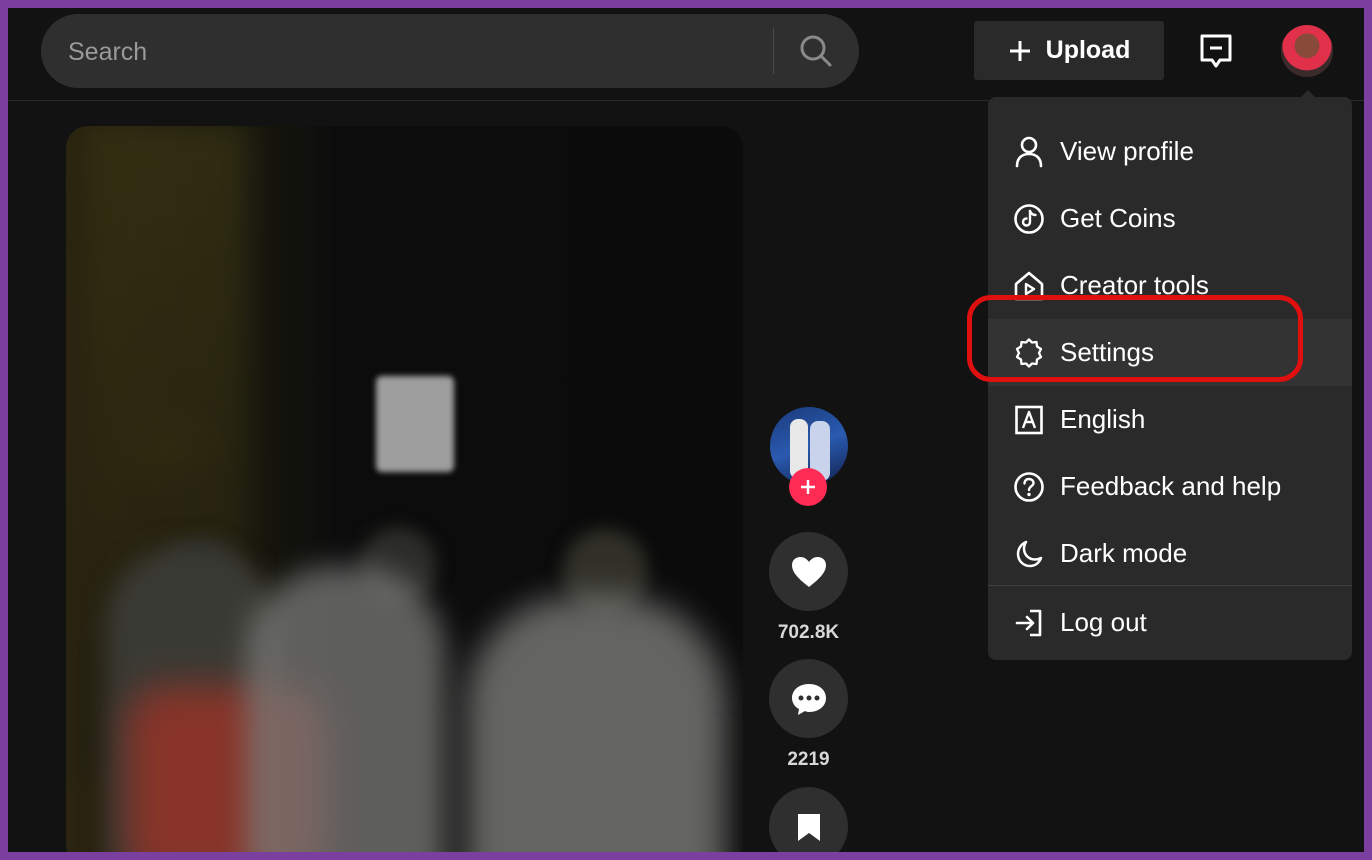  Describe the element at coordinates (450, 51) in the screenshot. I see `search-bar: Search` at that location.